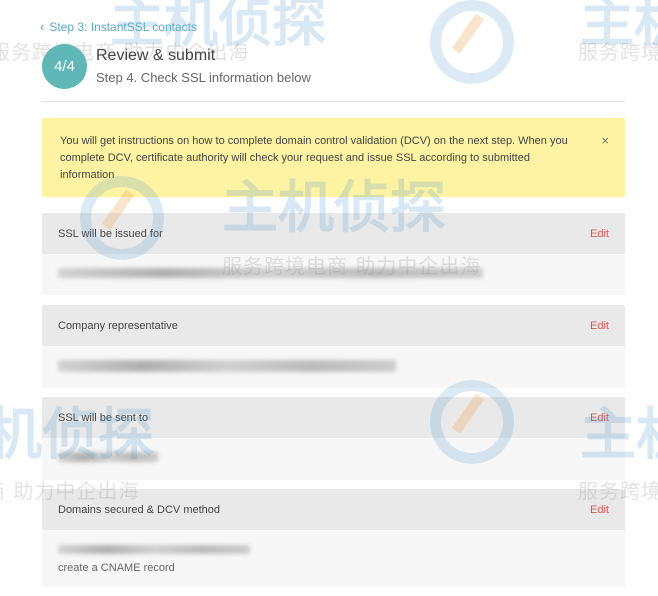  I want to click on section-title: SSL will be issued for, so click(110, 233).